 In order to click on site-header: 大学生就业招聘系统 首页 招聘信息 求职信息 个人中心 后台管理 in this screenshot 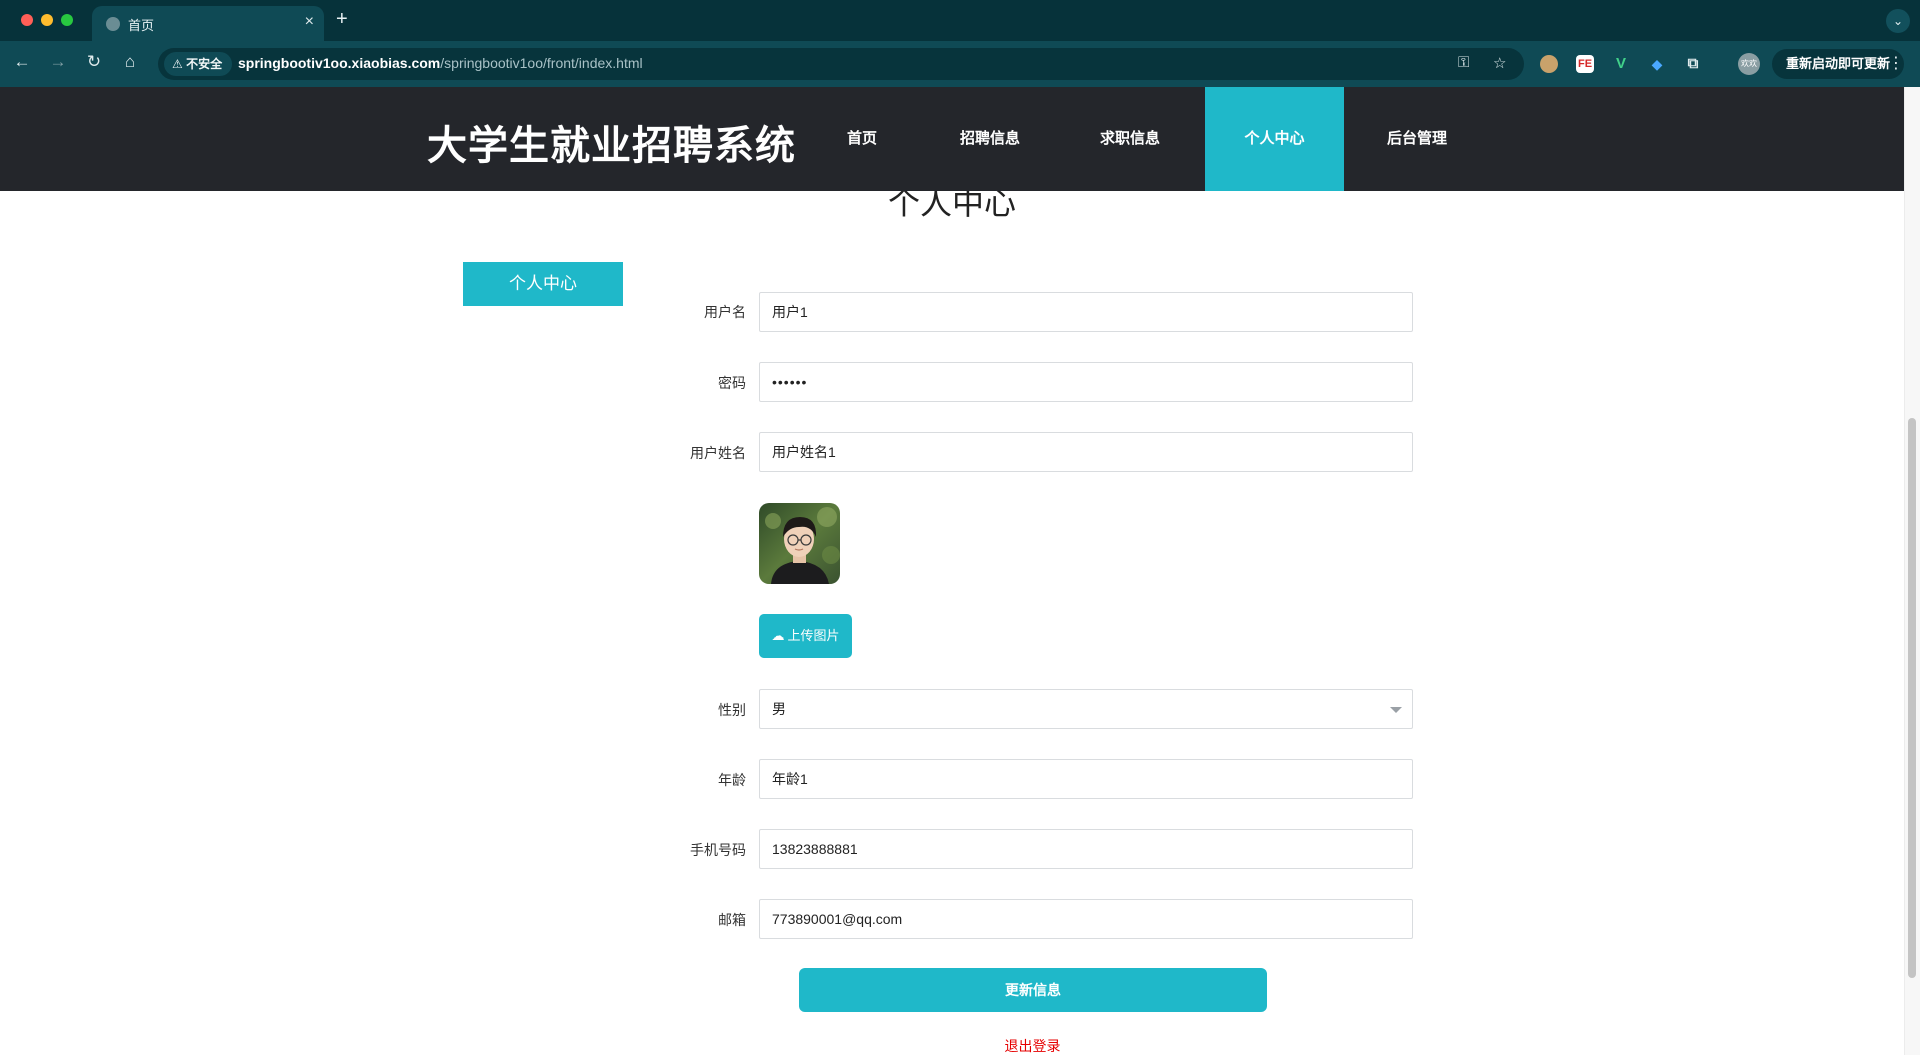, I will do `click(952, 139)`.